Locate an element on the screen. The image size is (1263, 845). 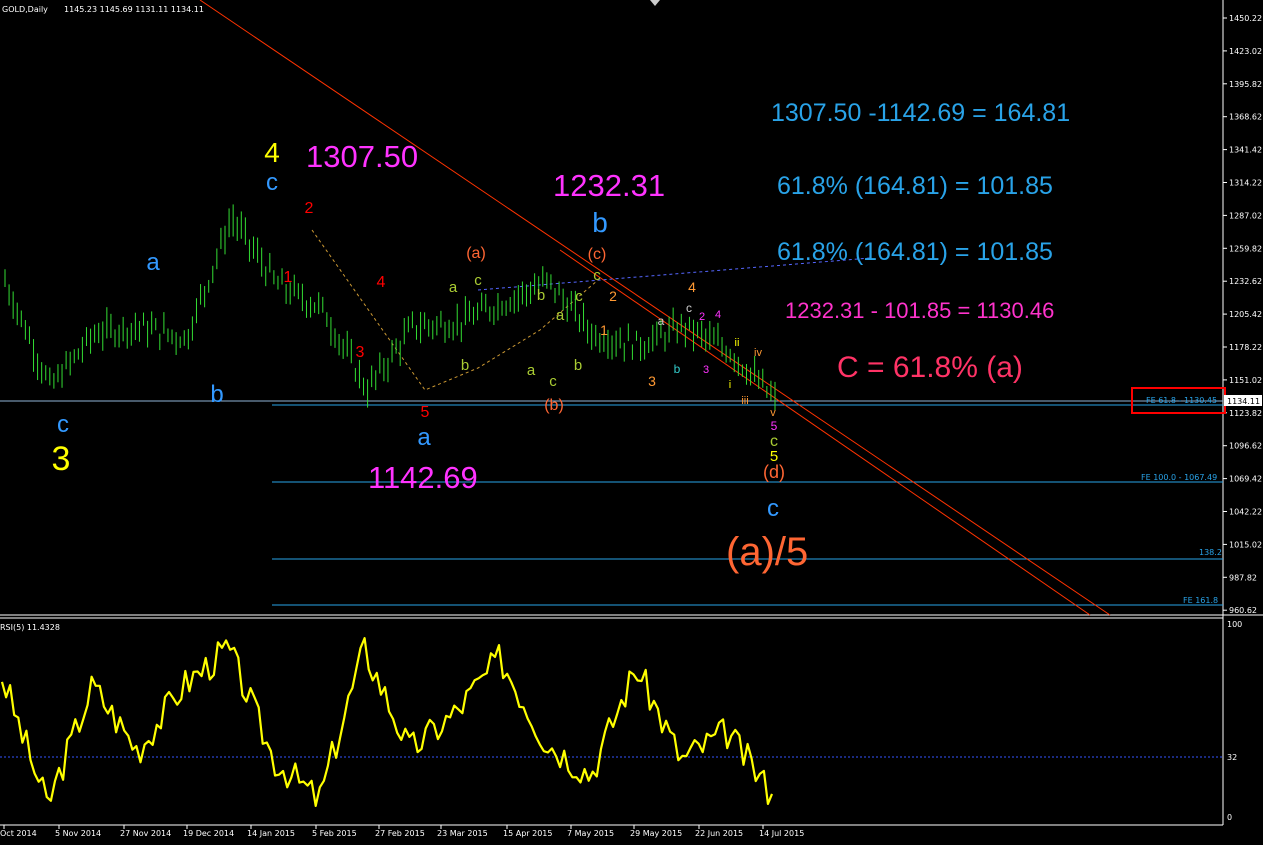
price-tick-label: 1232.62 is located at coordinates (1245, 281).